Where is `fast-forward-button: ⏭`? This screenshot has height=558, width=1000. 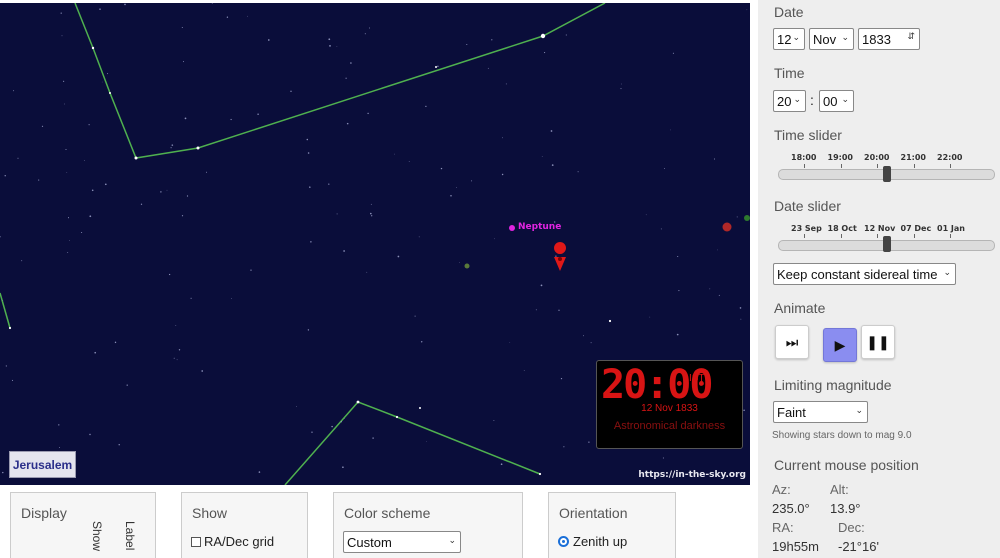
fast-forward-button: ⏭ is located at coordinates (792, 342).